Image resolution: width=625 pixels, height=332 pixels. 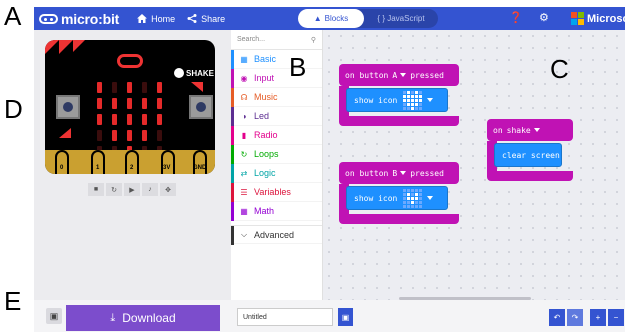 I want to click on event-block-button-b: on button B pressed show icon, so click(x=399, y=193).